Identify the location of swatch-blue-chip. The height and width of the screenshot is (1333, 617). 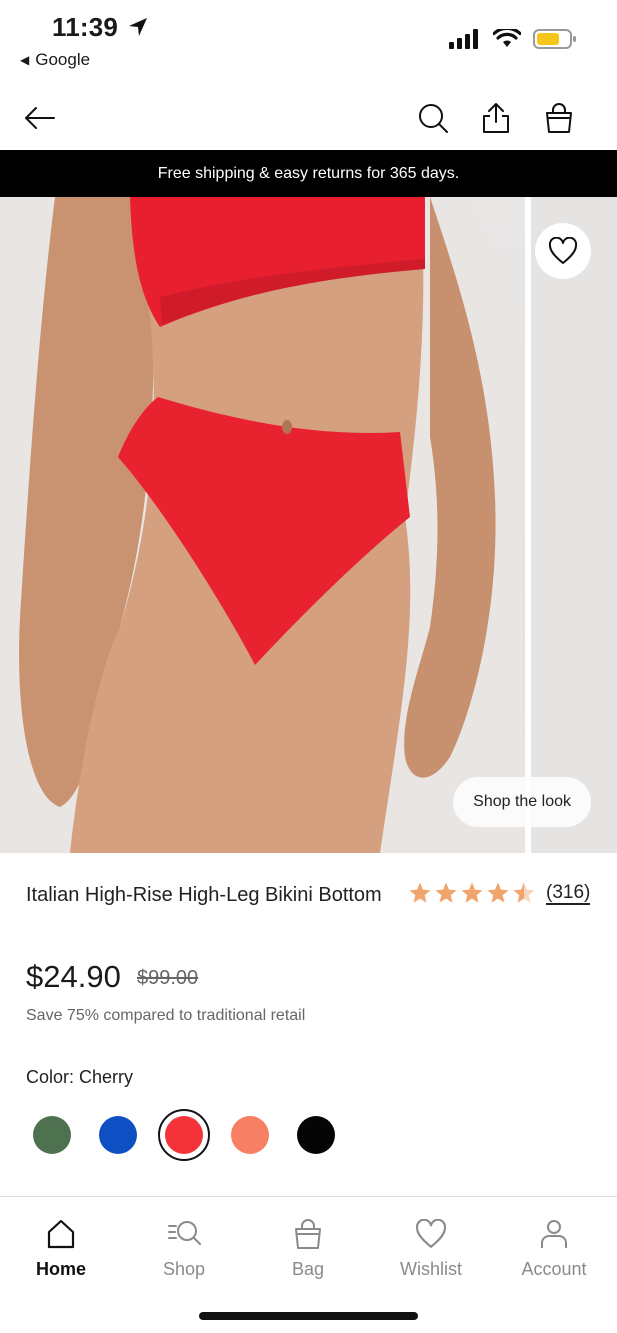
(118, 1135).